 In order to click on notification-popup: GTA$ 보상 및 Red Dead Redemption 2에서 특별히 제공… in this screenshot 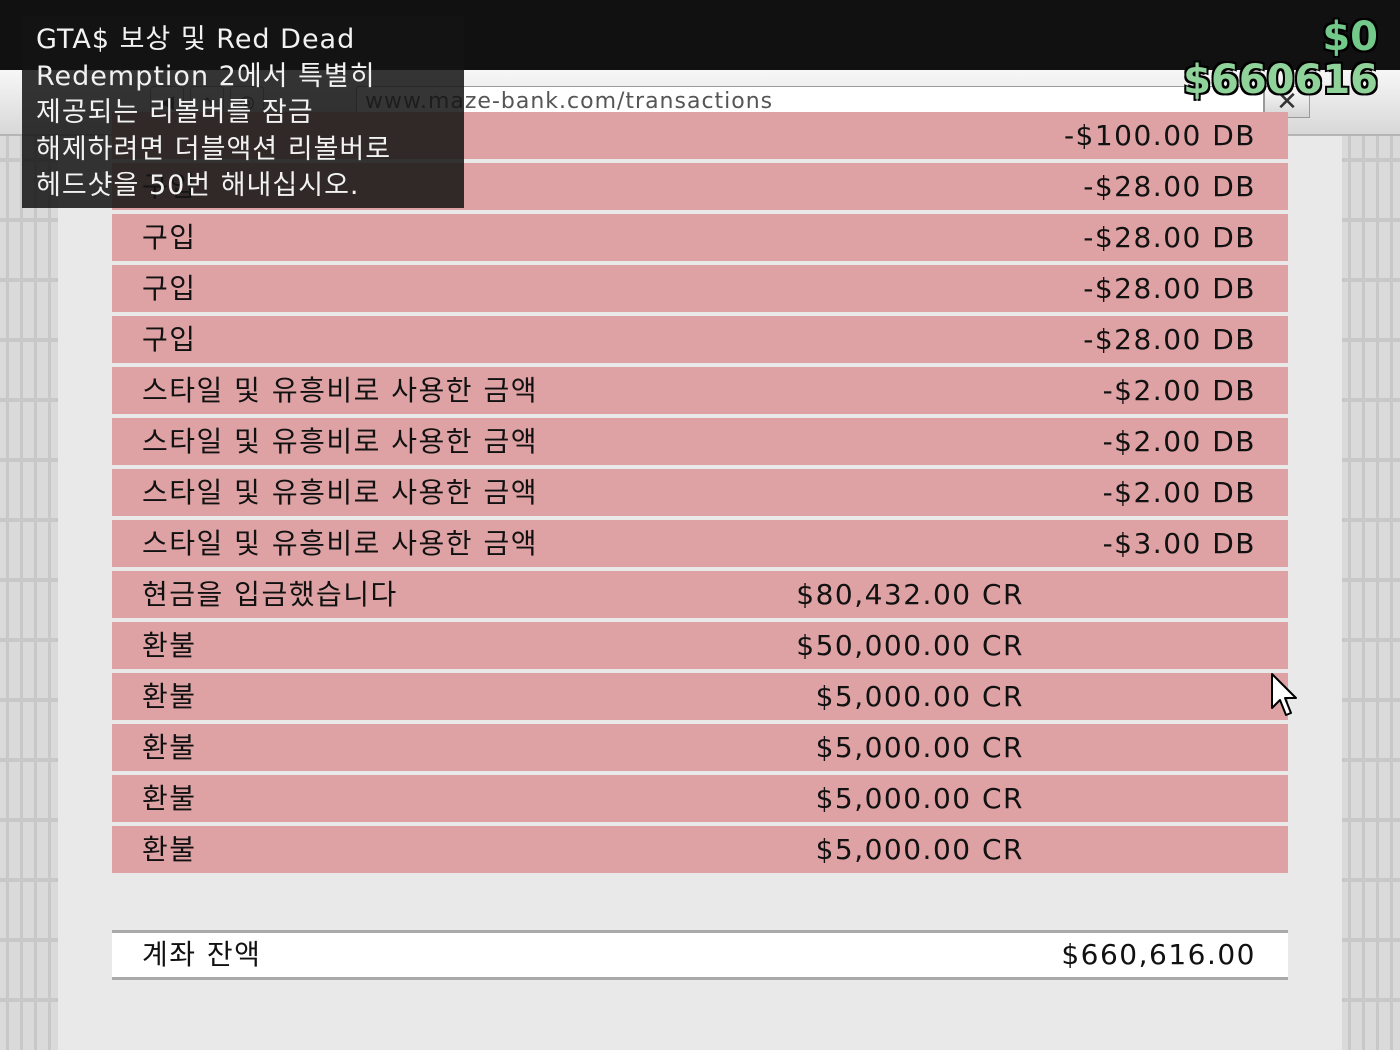, I will do `click(243, 112)`.